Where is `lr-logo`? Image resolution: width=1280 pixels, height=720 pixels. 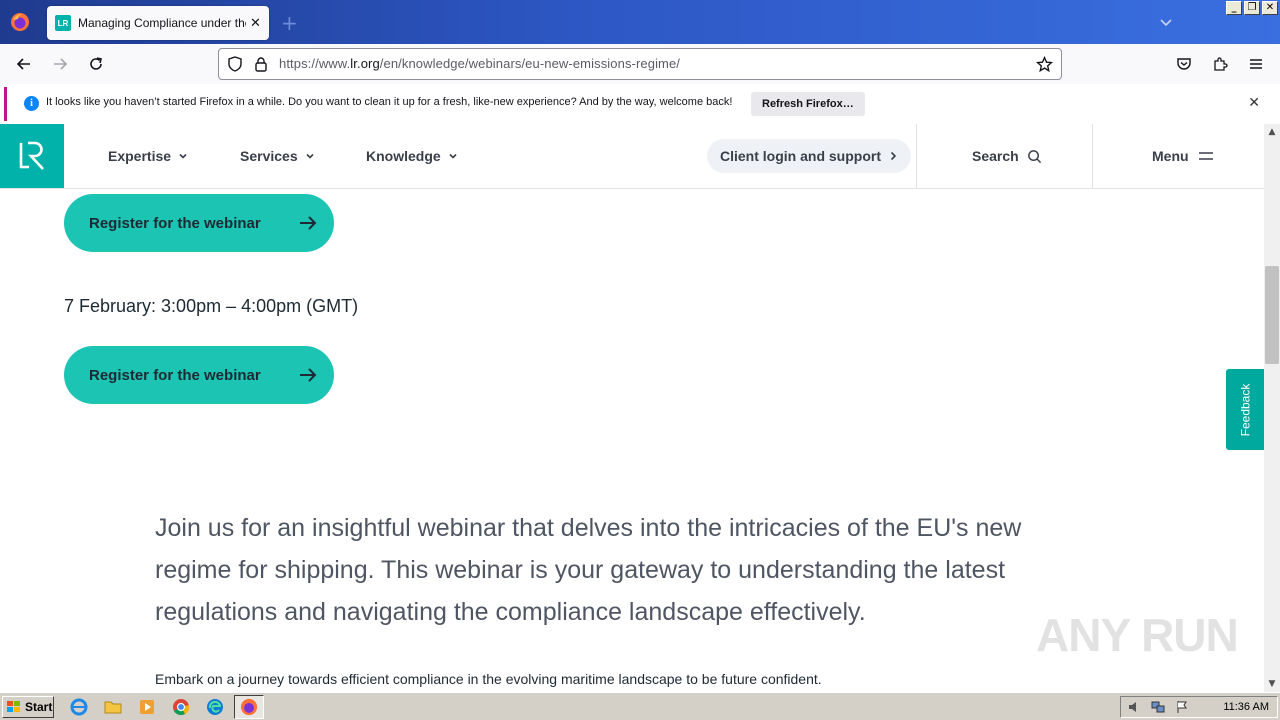
lr-logo is located at coordinates (32, 156).